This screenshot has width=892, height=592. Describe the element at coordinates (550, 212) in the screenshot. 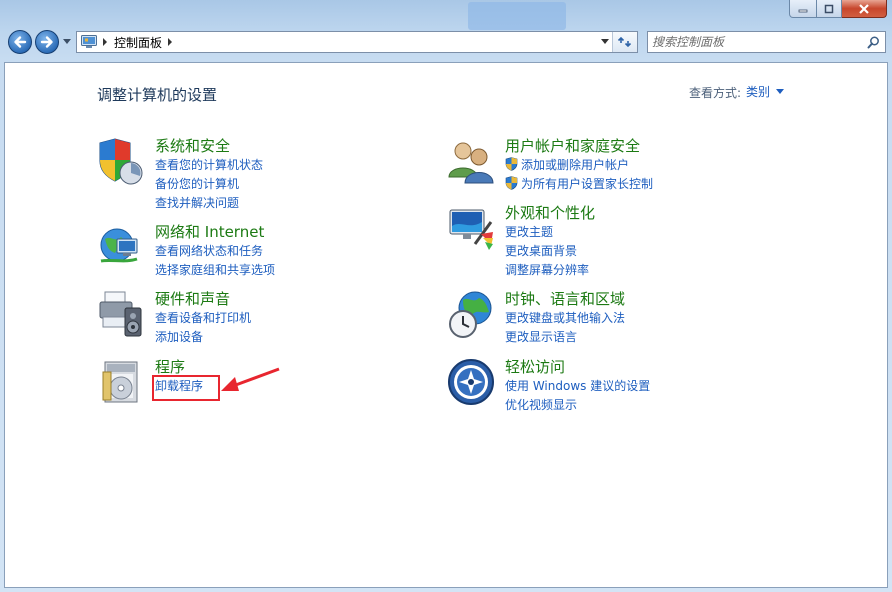

I see `category-title-appearance: 外观和个性化` at that location.